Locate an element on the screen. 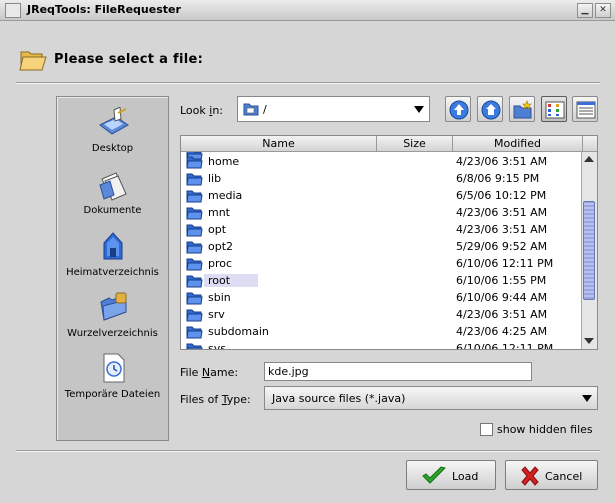 Image resolution: width=615 pixels, height=503 pixels. up-folder-button is located at coordinates (458, 109).